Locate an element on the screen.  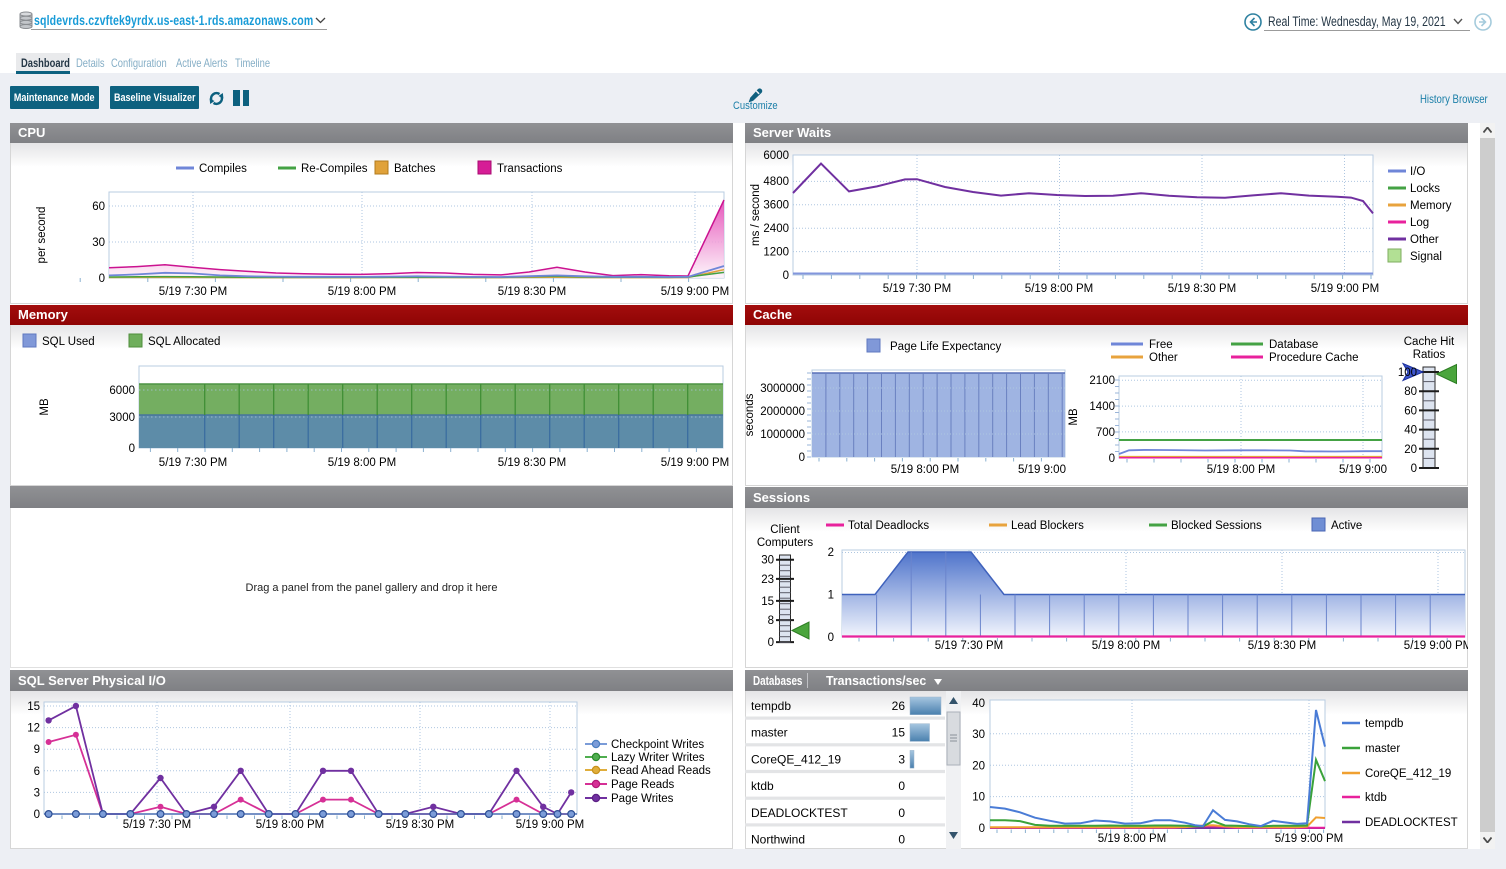
svg-text: Blocked Sessions is located at coordinates (1216, 526).